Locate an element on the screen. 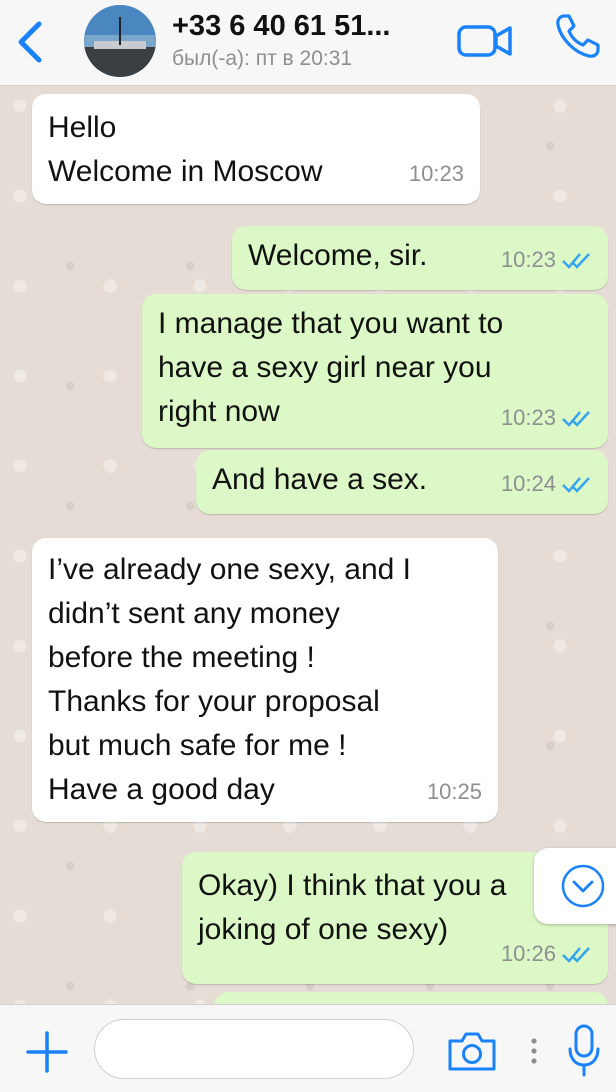 This screenshot has width=616, height=1092. message-incoming: Hello Welcome in Moscow 10:23 is located at coordinates (256, 149).